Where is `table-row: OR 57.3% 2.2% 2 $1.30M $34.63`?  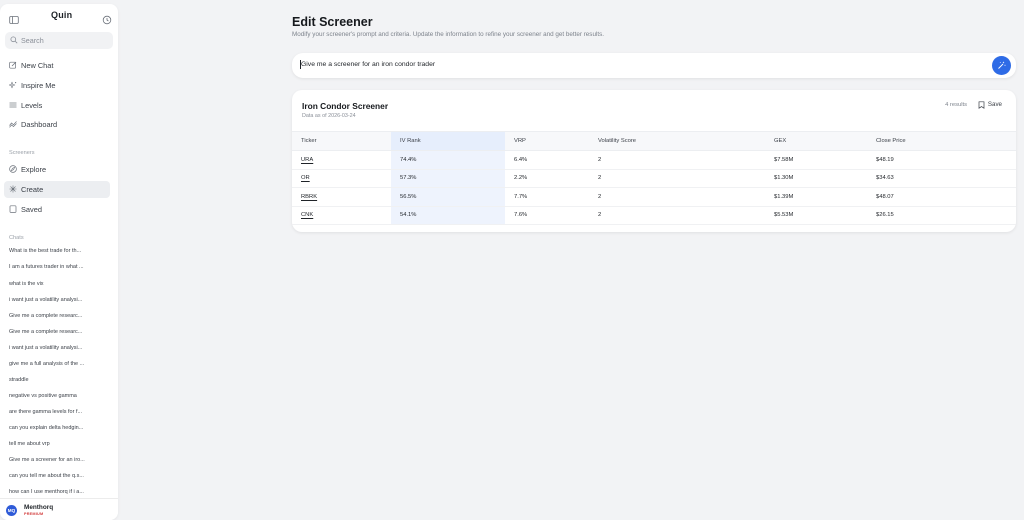
table-row: OR 57.3% 2.2% 2 $1.30M $34.63 is located at coordinates (654, 178).